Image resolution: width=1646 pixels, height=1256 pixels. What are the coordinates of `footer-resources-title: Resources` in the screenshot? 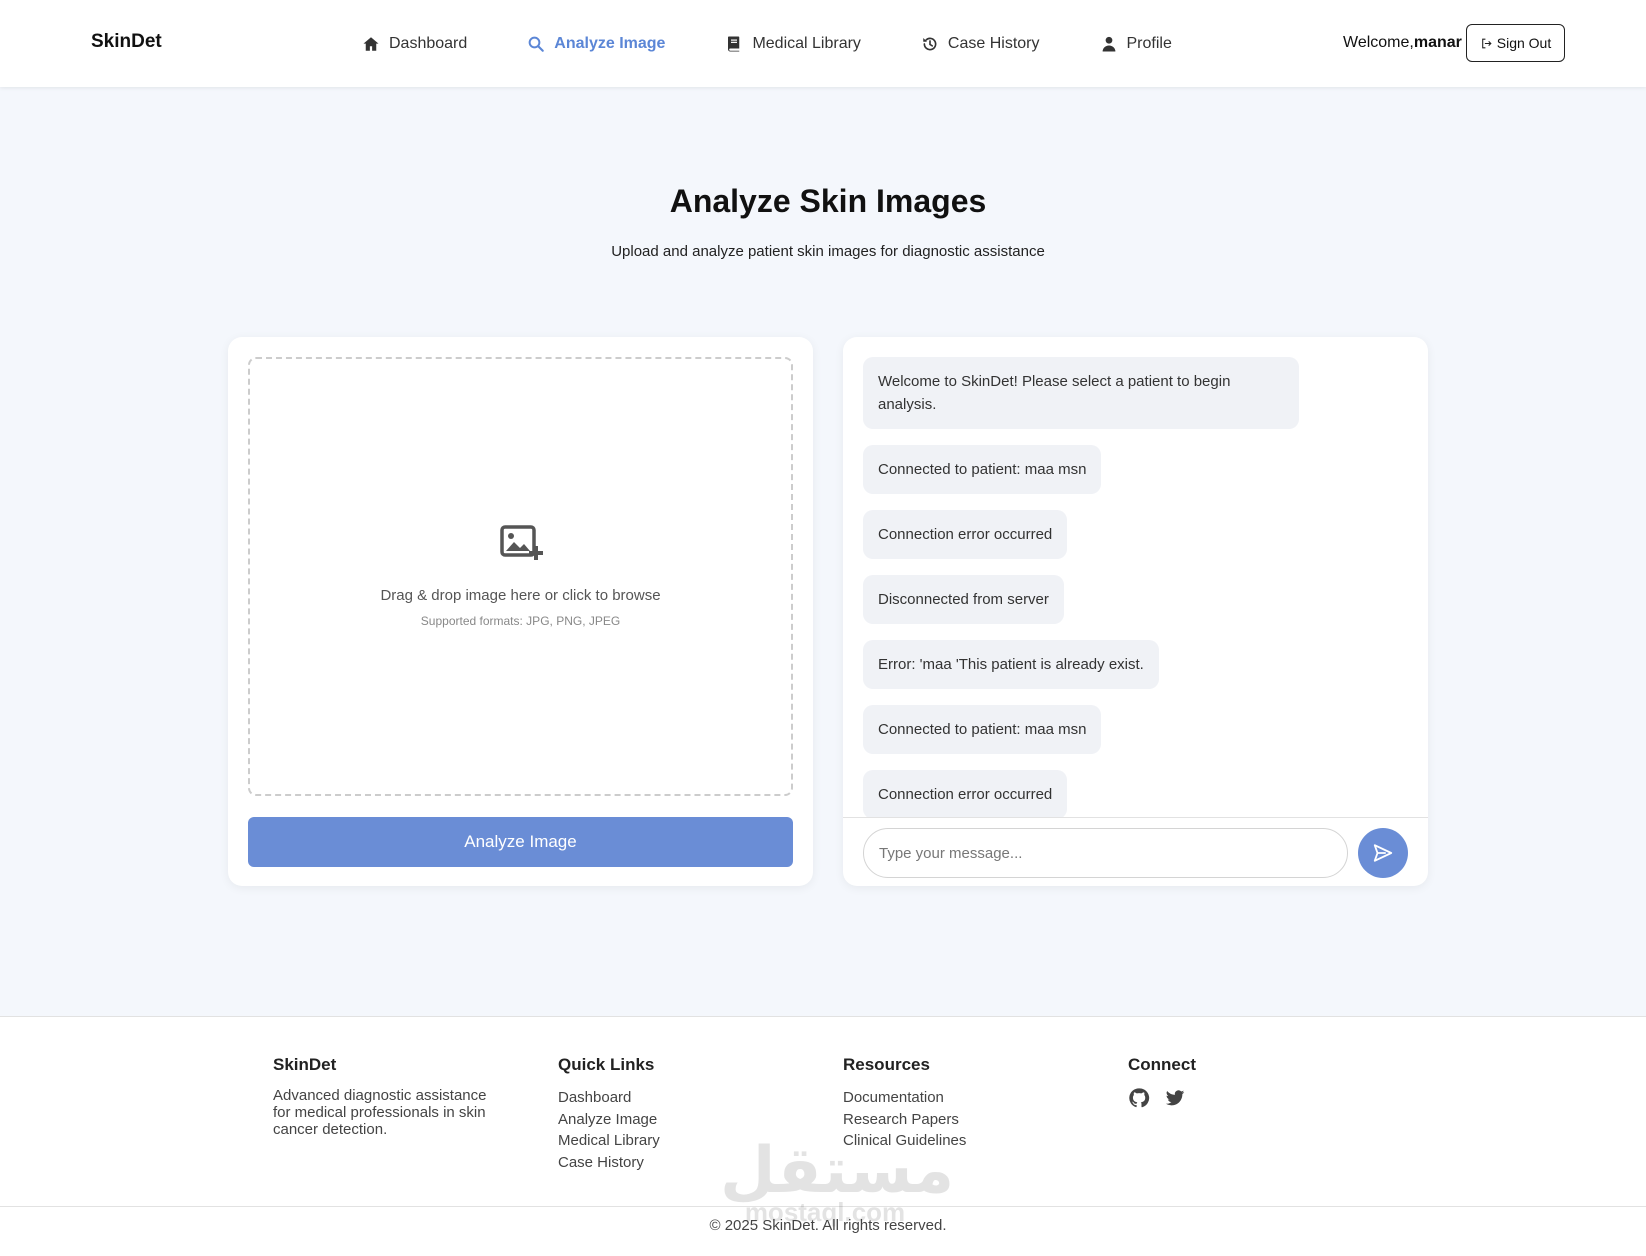 It's located at (886, 1064).